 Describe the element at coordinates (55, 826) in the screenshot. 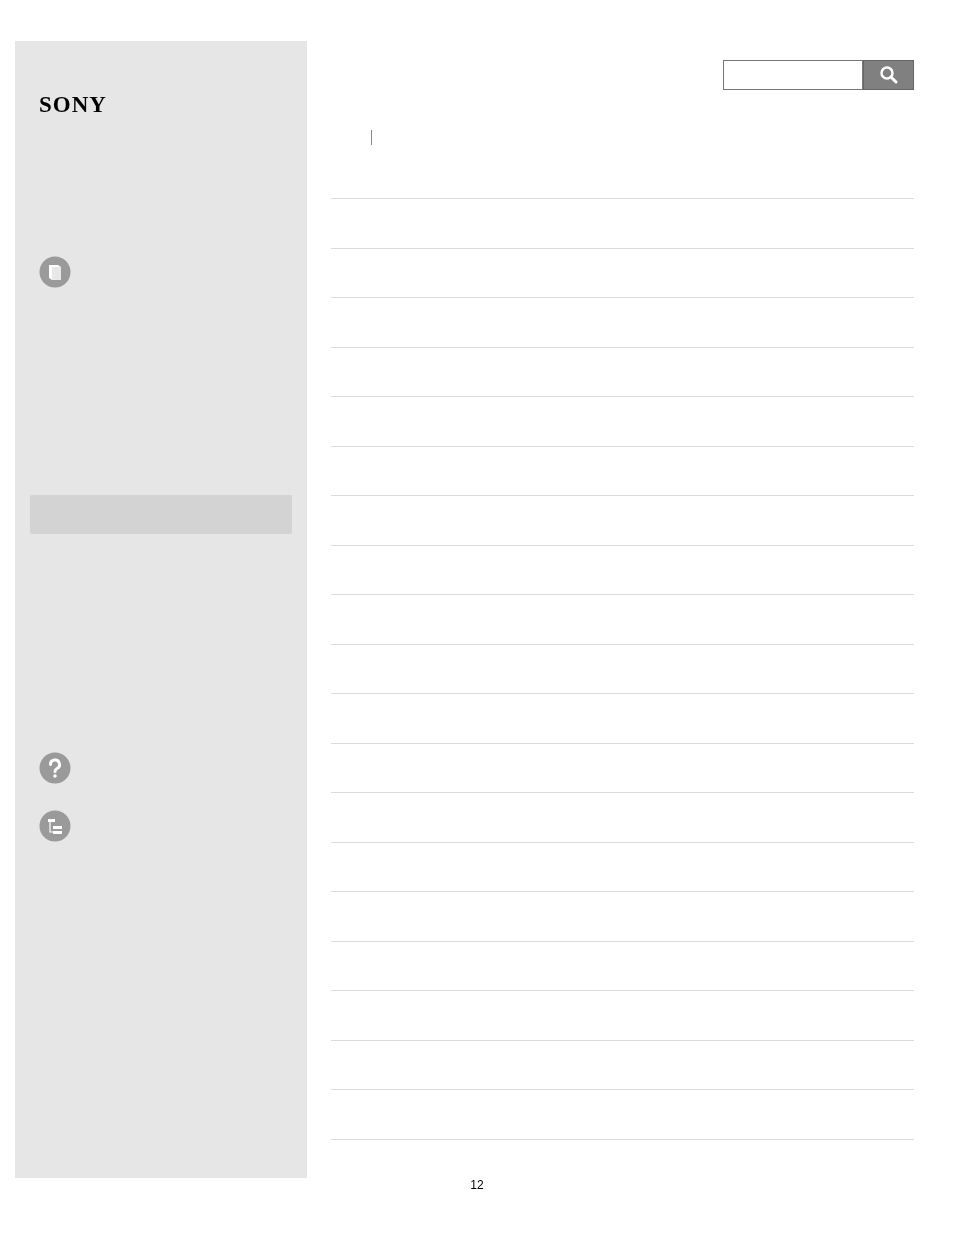

I see `sitemap-icon` at that location.